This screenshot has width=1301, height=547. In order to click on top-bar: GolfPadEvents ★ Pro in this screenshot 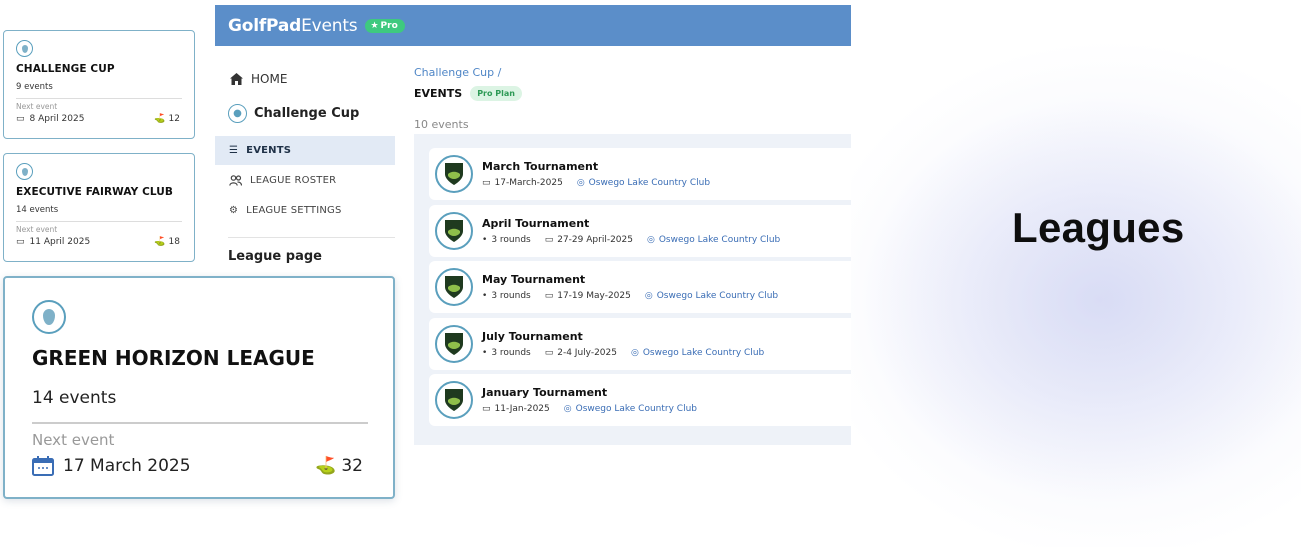, I will do `click(533, 25)`.